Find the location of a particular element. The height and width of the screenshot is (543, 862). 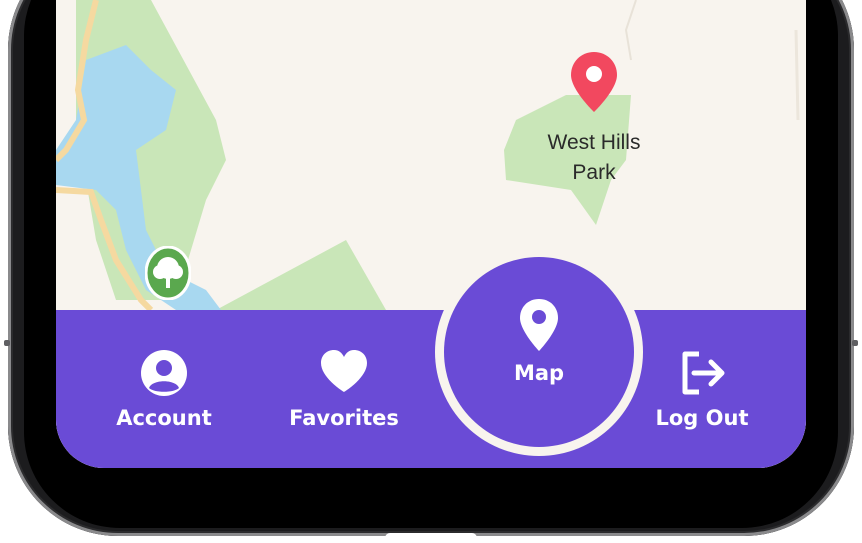

map-place-label: West Hills Park is located at coordinates (594, 158).